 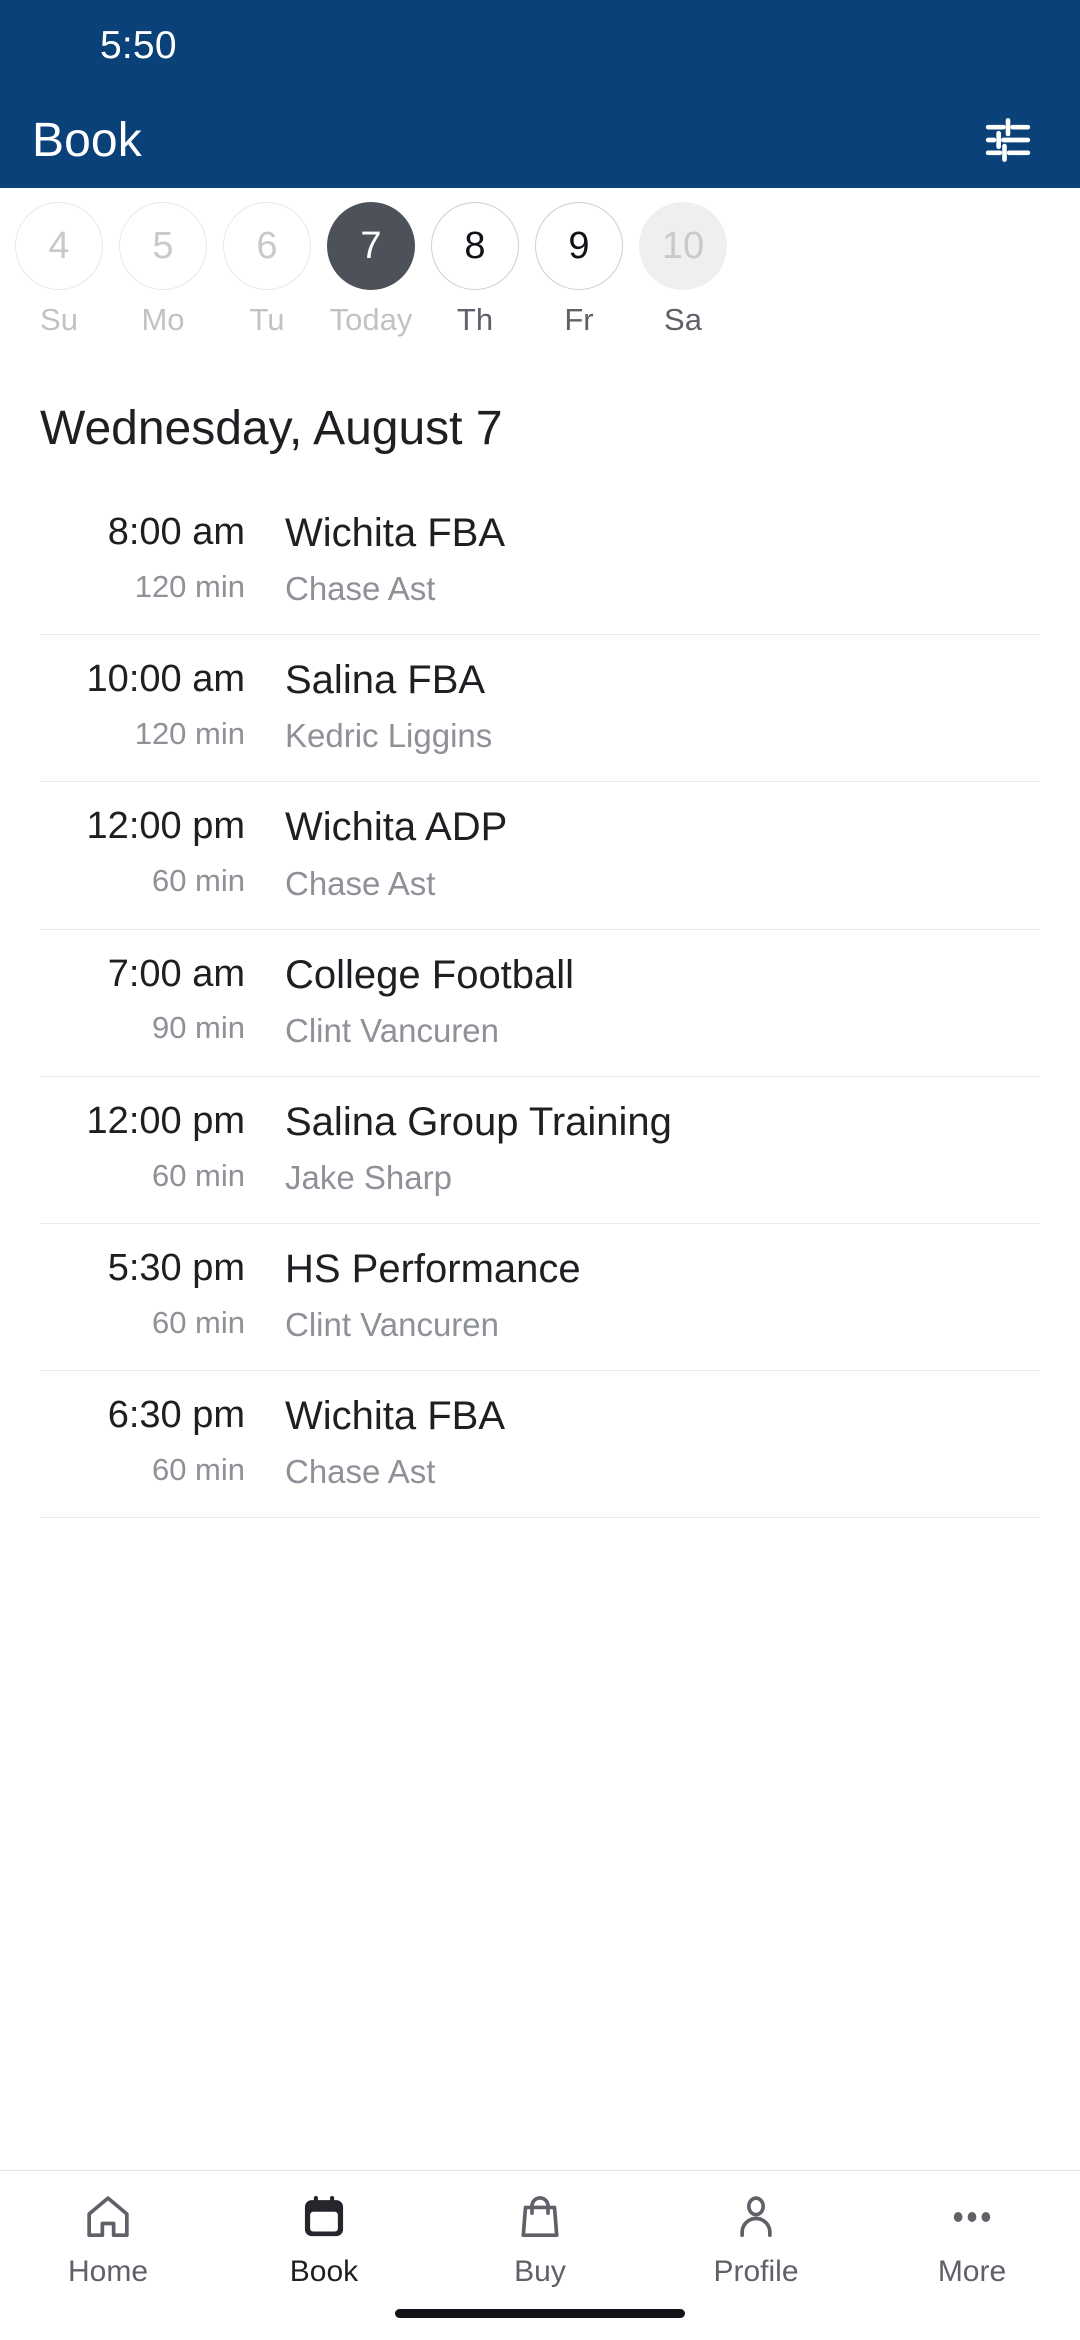 I want to click on appointment-row: 8:00 am 120 min Wichita FBA Chase Ast, so click(x=540, y=562).